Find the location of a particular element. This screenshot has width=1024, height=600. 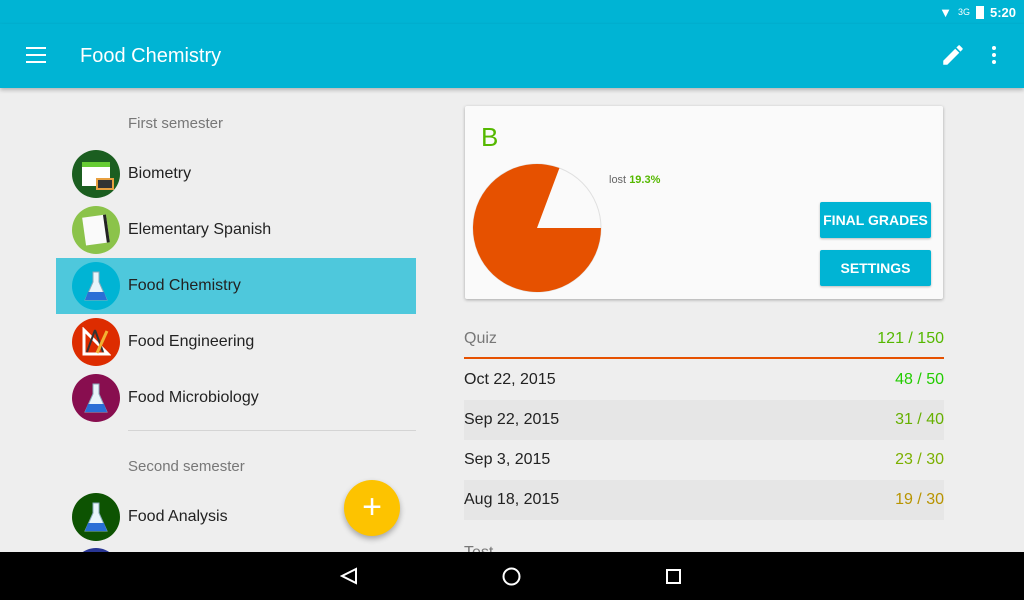

add-button: + is located at coordinates (372, 508).